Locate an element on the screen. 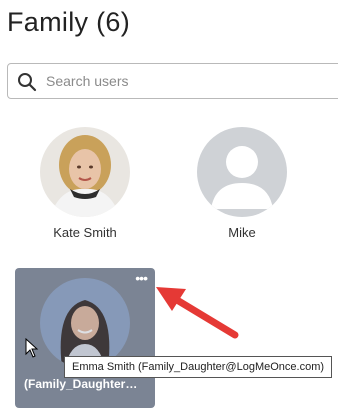 This screenshot has height=415, width=338. page-title: Family (6) is located at coordinates (68, 22).